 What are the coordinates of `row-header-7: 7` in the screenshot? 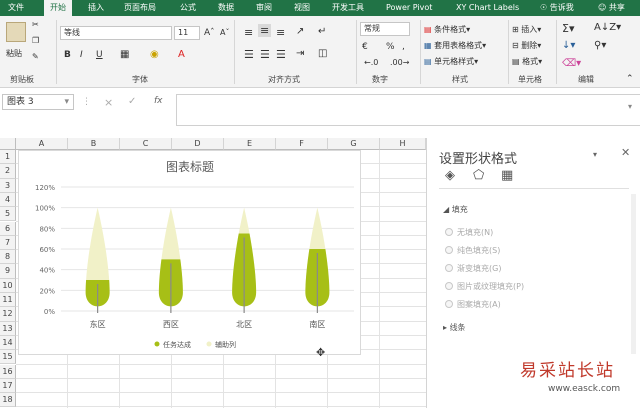 It's located at (8, 243).